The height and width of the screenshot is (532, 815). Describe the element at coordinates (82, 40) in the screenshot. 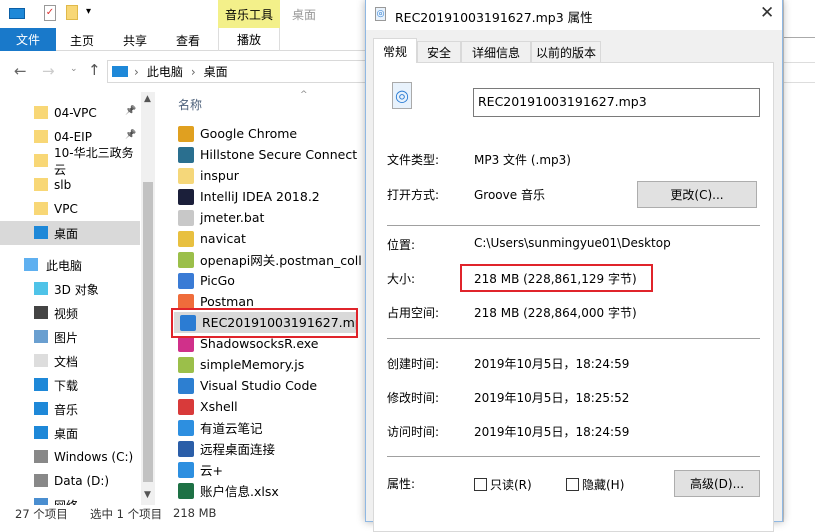

I see `tab-home: 主页` at that location.